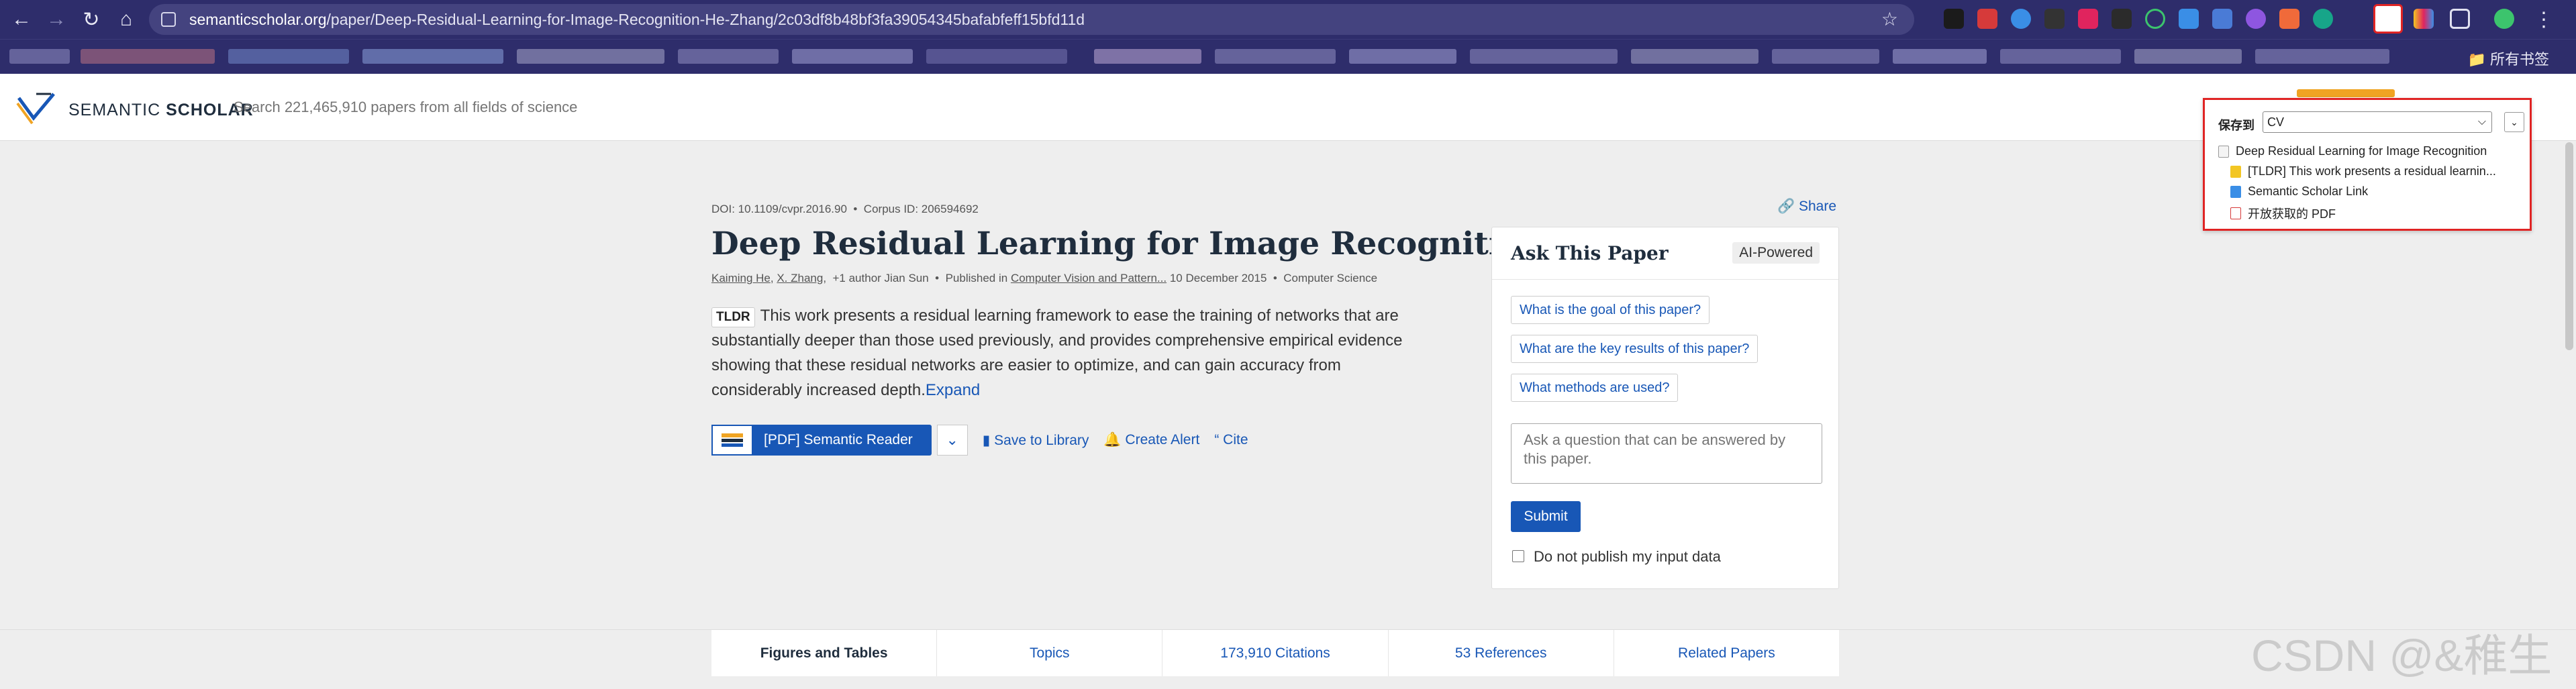 This screenshot has width=2576, height=689. Describe the element at coordinates (953, 390) in the screenshot. I see `expand-link: Expand` at that location.